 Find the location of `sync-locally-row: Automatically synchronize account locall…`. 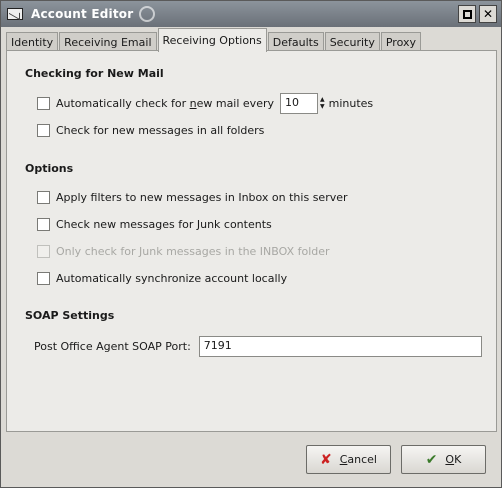

sync-locally-row: Automatically synchronize account locall… is located at coordinates (162, 278).